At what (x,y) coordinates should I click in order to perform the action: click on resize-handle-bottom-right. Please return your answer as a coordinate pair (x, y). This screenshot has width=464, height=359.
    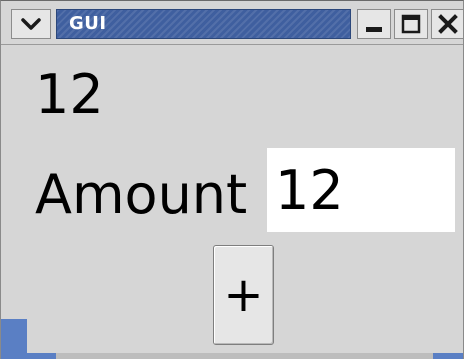
    Looking at the image, I should click on (448, 356).